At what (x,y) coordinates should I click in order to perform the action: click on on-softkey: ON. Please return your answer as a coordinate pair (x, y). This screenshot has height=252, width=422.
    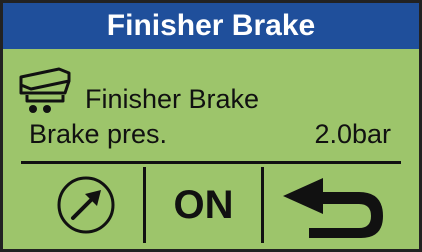
    Looking at the image, I should click on (205, 205).